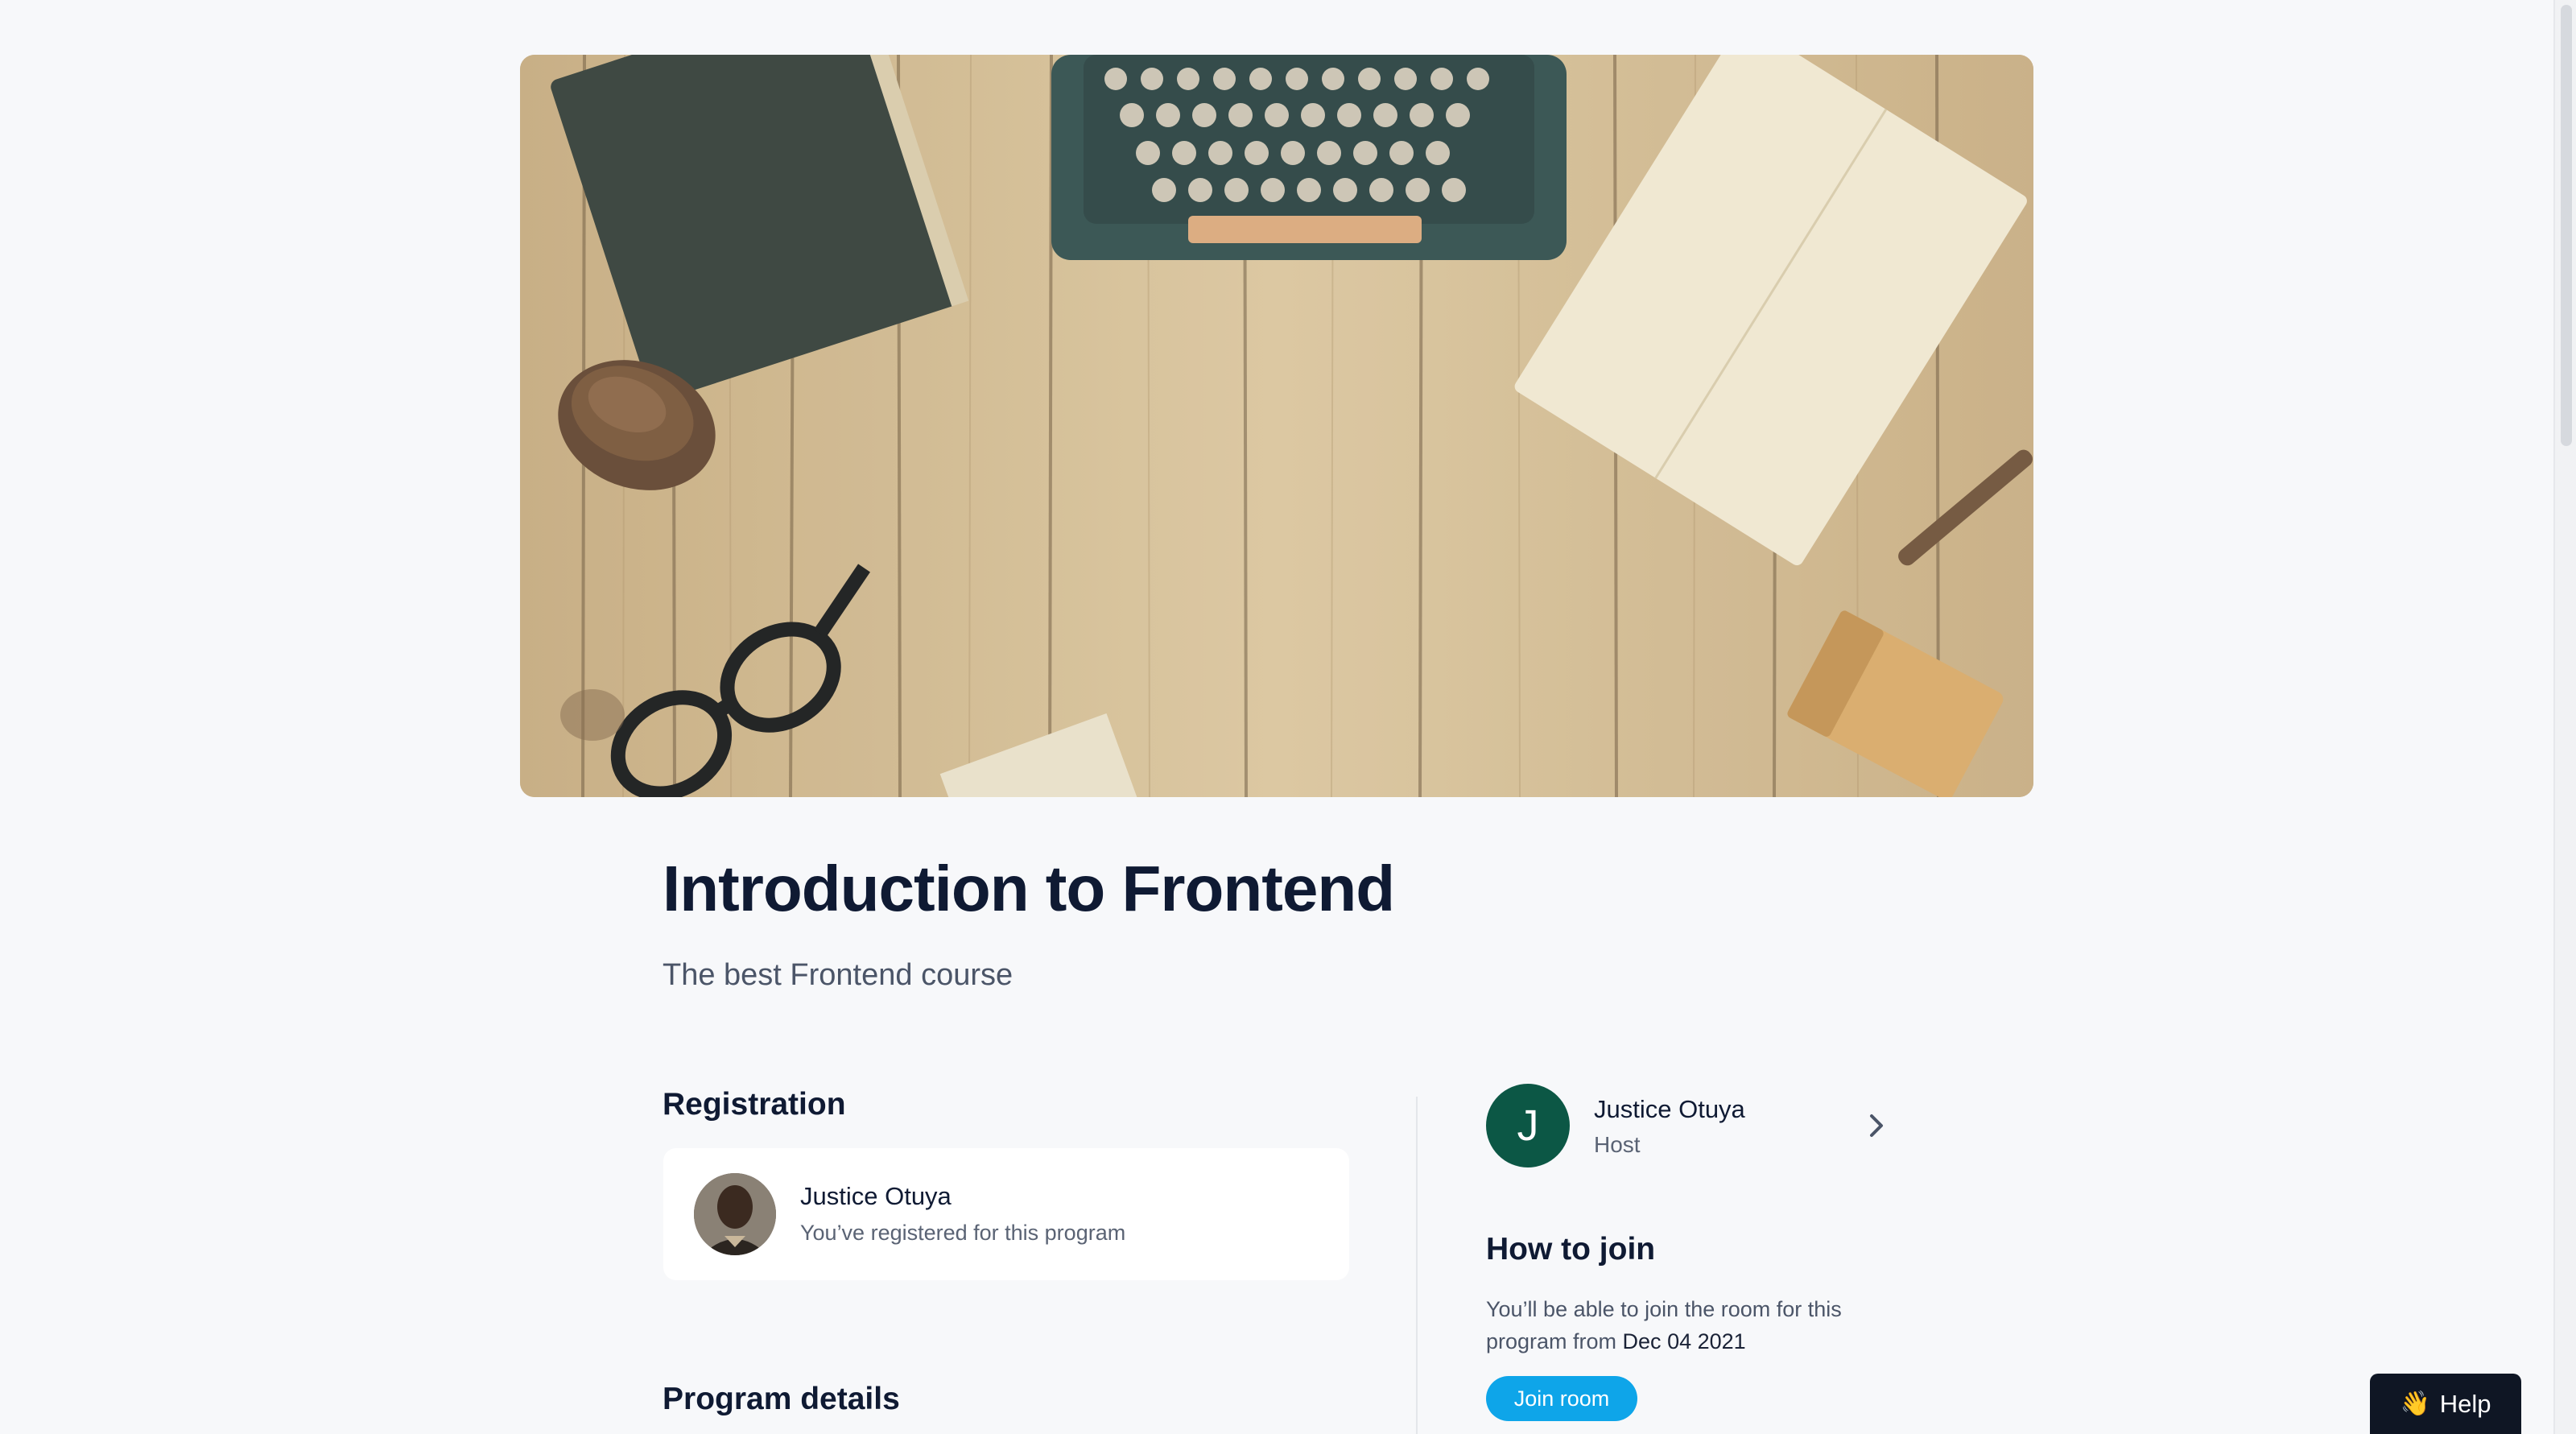 This screenshot has height=1434, width=2576. Describe the element at coordinates (1669, 1109) in the screenshot. I see `host-name: Justice Otuya` at that location.